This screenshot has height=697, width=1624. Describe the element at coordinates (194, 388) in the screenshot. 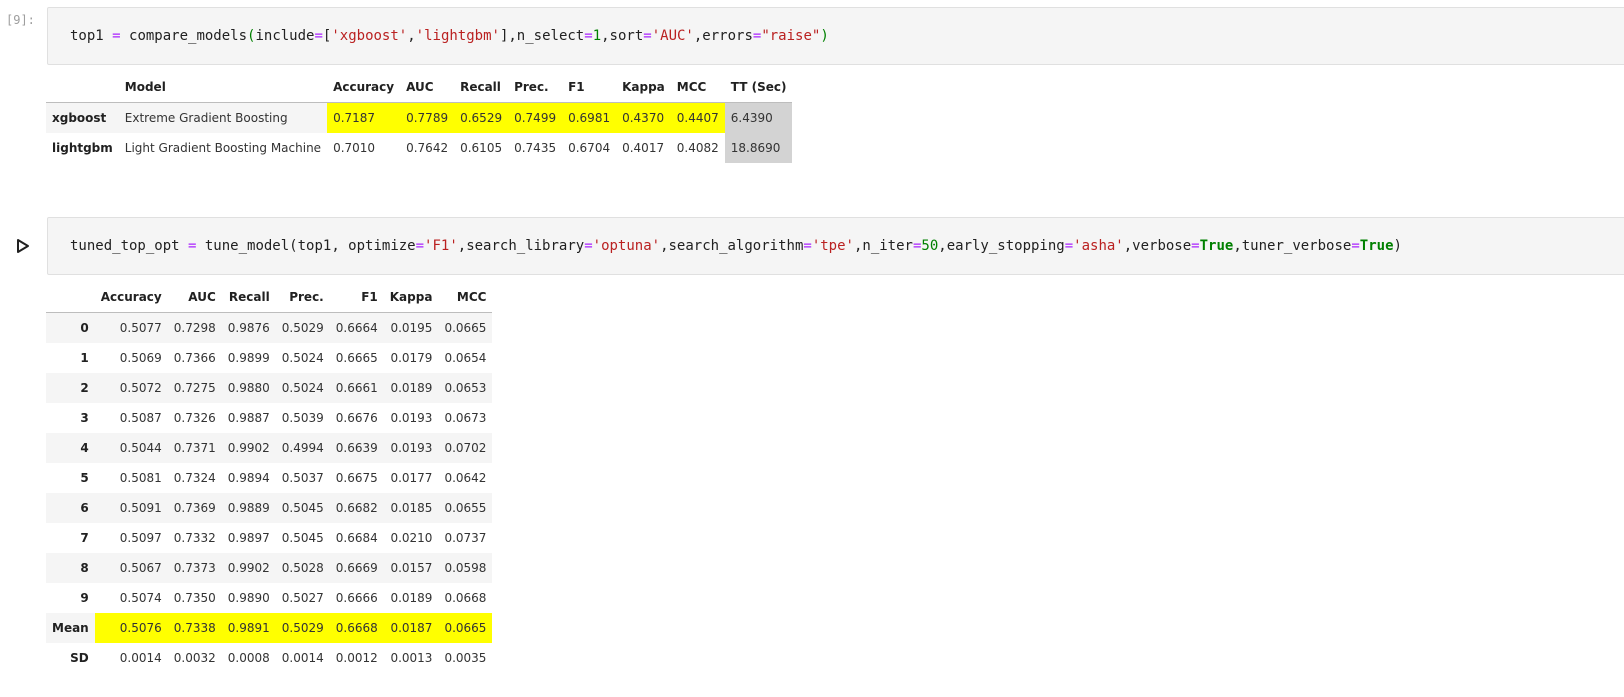

I see `table-cell: 0.7275` at that location.